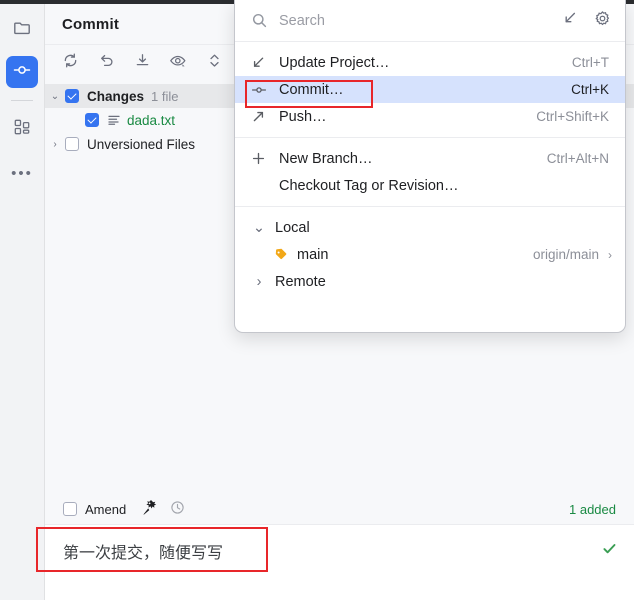 The height and width of the screenshot is (600, 634). What do you see at coordinates (72, 144) in the screenshot?
I see `unversioned-checkbox` at bounding box center [72, 144].